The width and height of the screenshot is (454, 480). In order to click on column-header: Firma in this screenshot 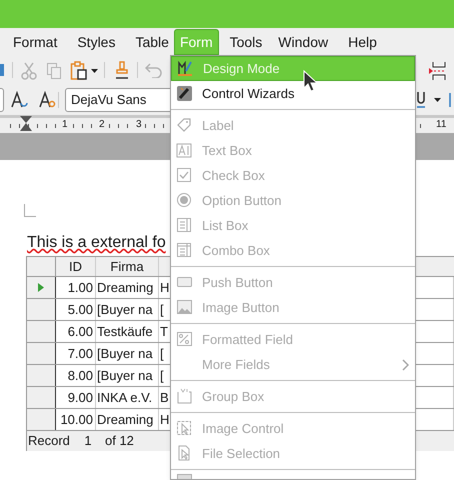, I will do `click(127, 266)`.